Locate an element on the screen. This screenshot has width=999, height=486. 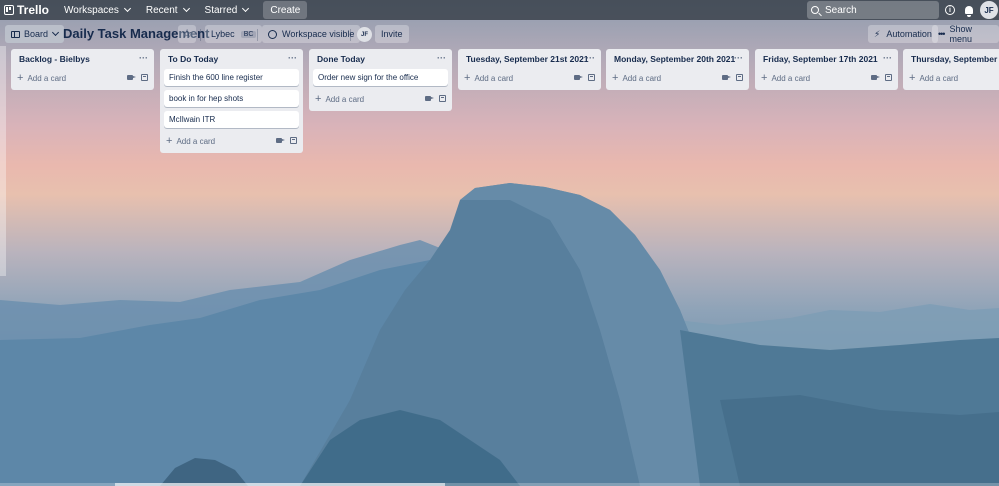
show-menu-button: ••• Show menu is located at coordinates (965, 34).